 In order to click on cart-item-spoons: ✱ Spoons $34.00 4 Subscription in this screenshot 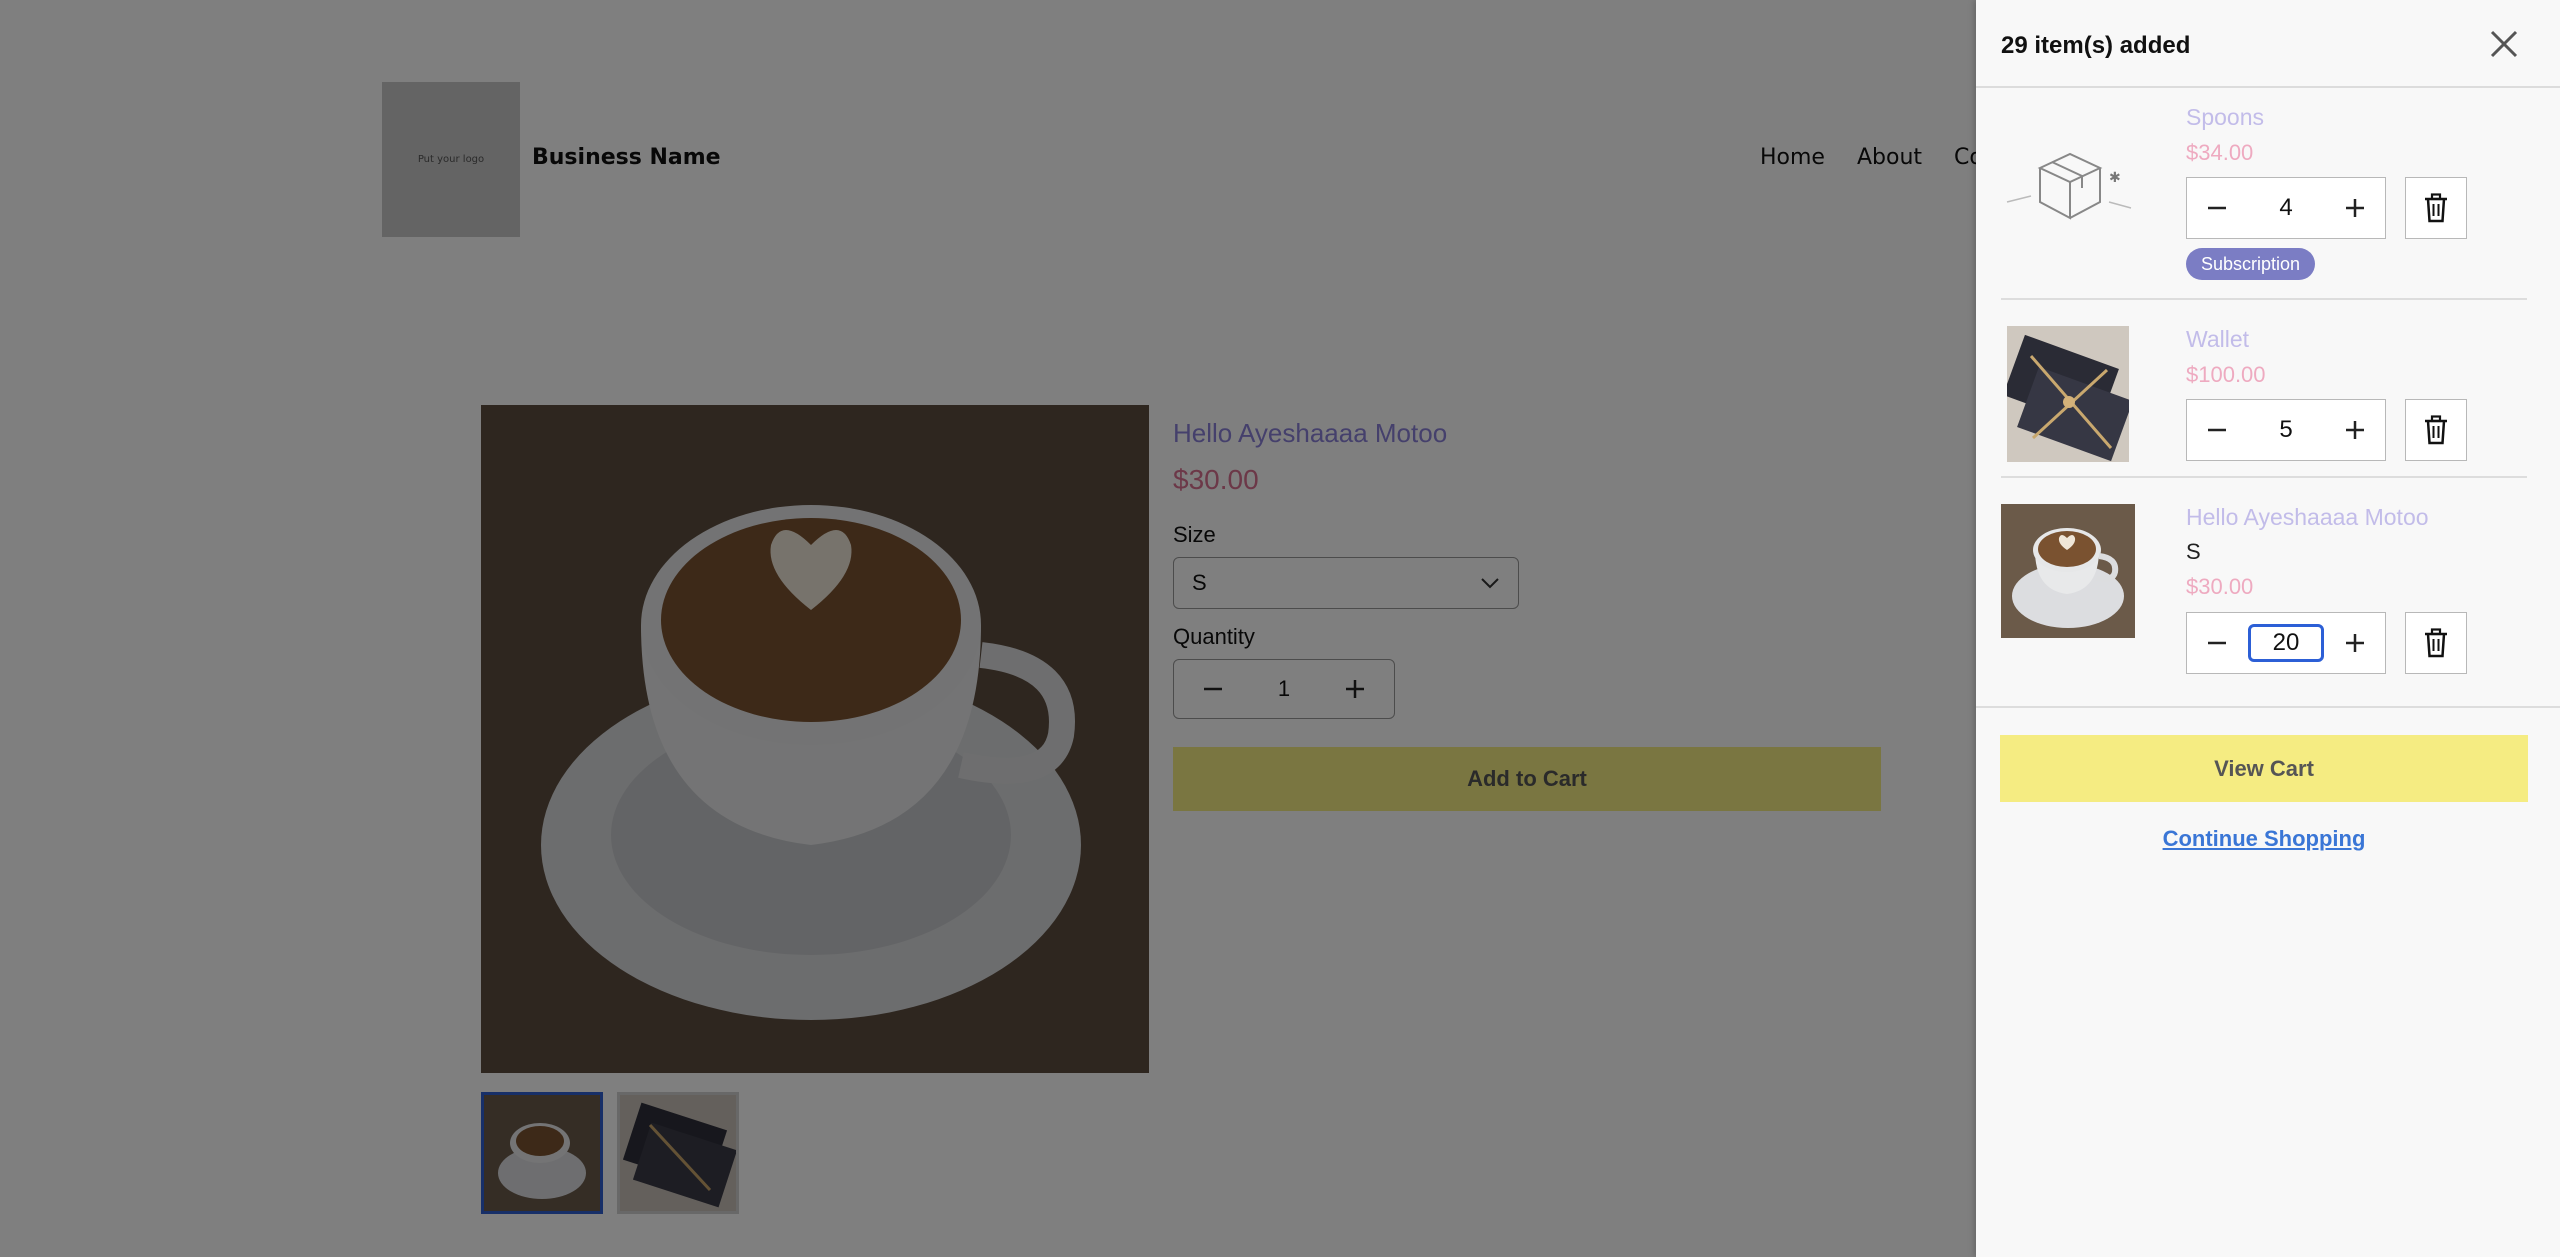, I will do `click(2264, 193)`.